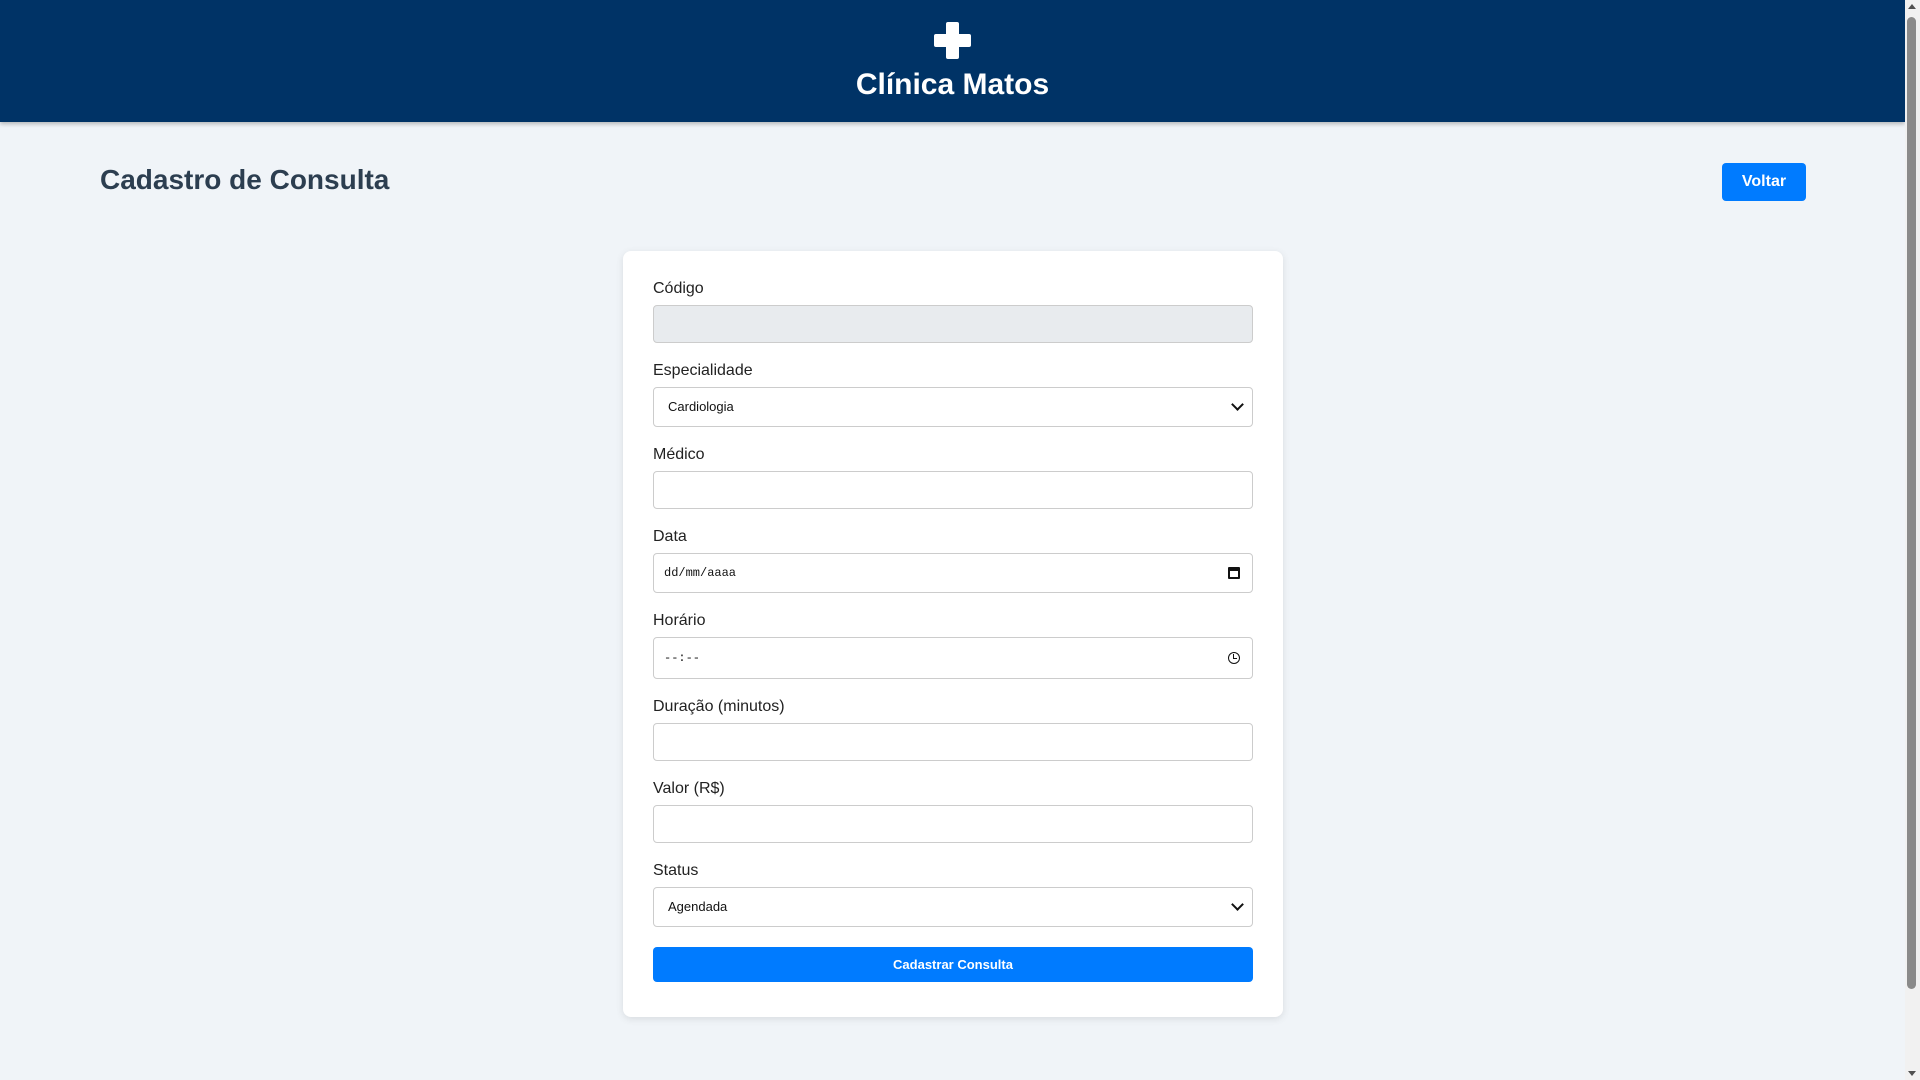 The image size is (1920, 1080). Describe the element at coordinates (679, 620) in the screenshot. I see `horario-label: Horário` at that location.